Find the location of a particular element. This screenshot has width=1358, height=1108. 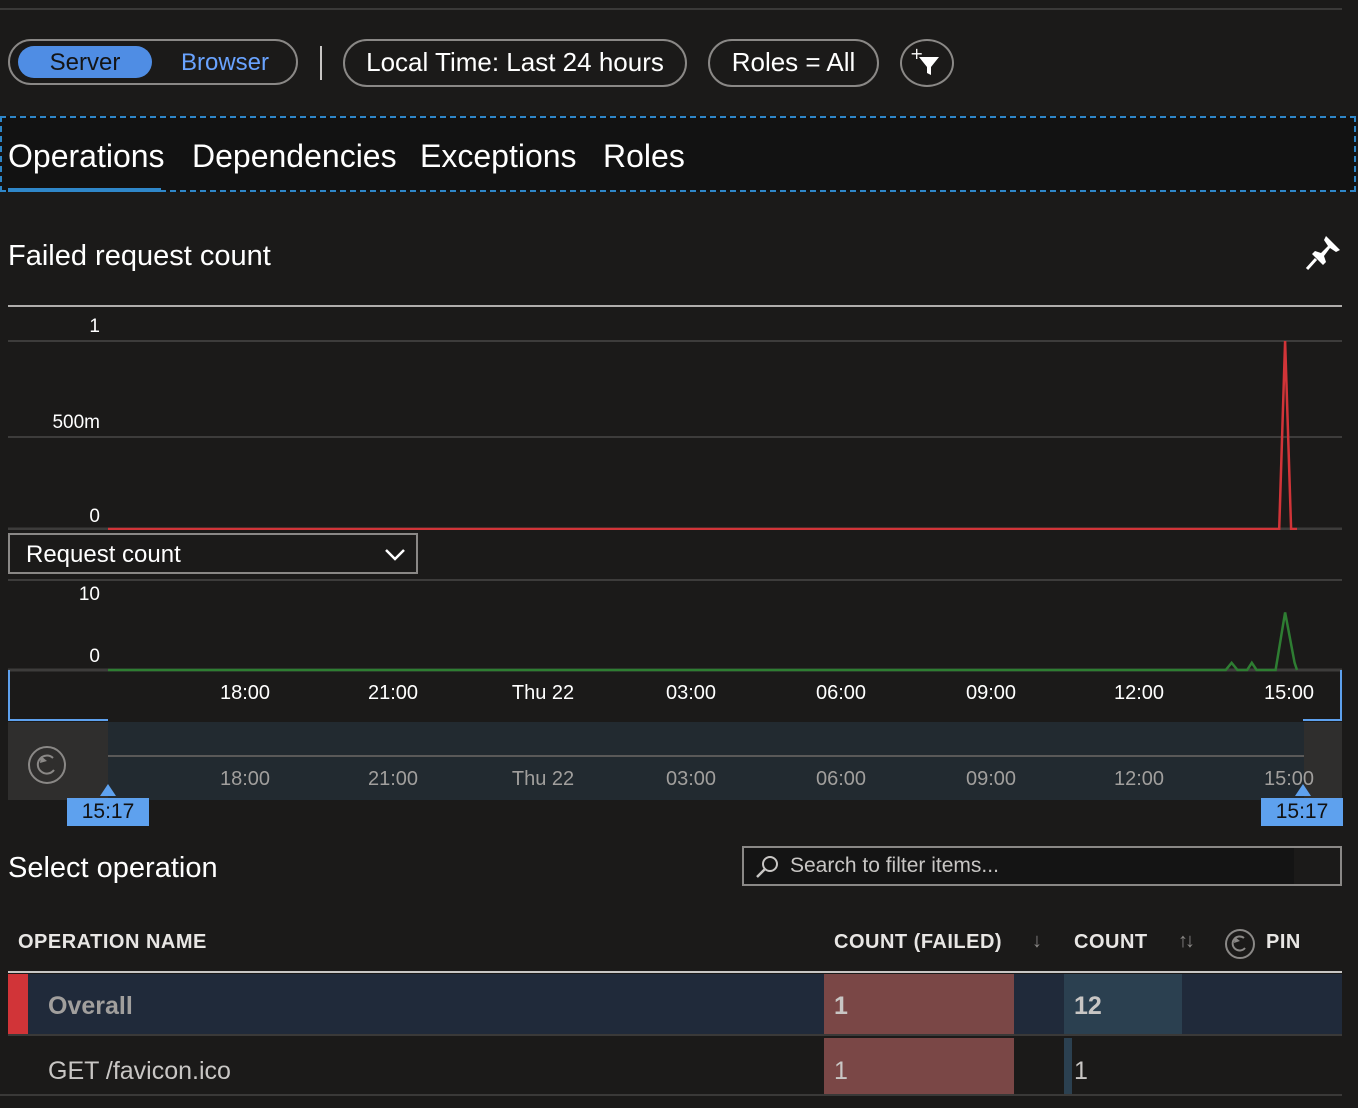

failed-chart-title: Failed request count is located at coordinates (139, 256).